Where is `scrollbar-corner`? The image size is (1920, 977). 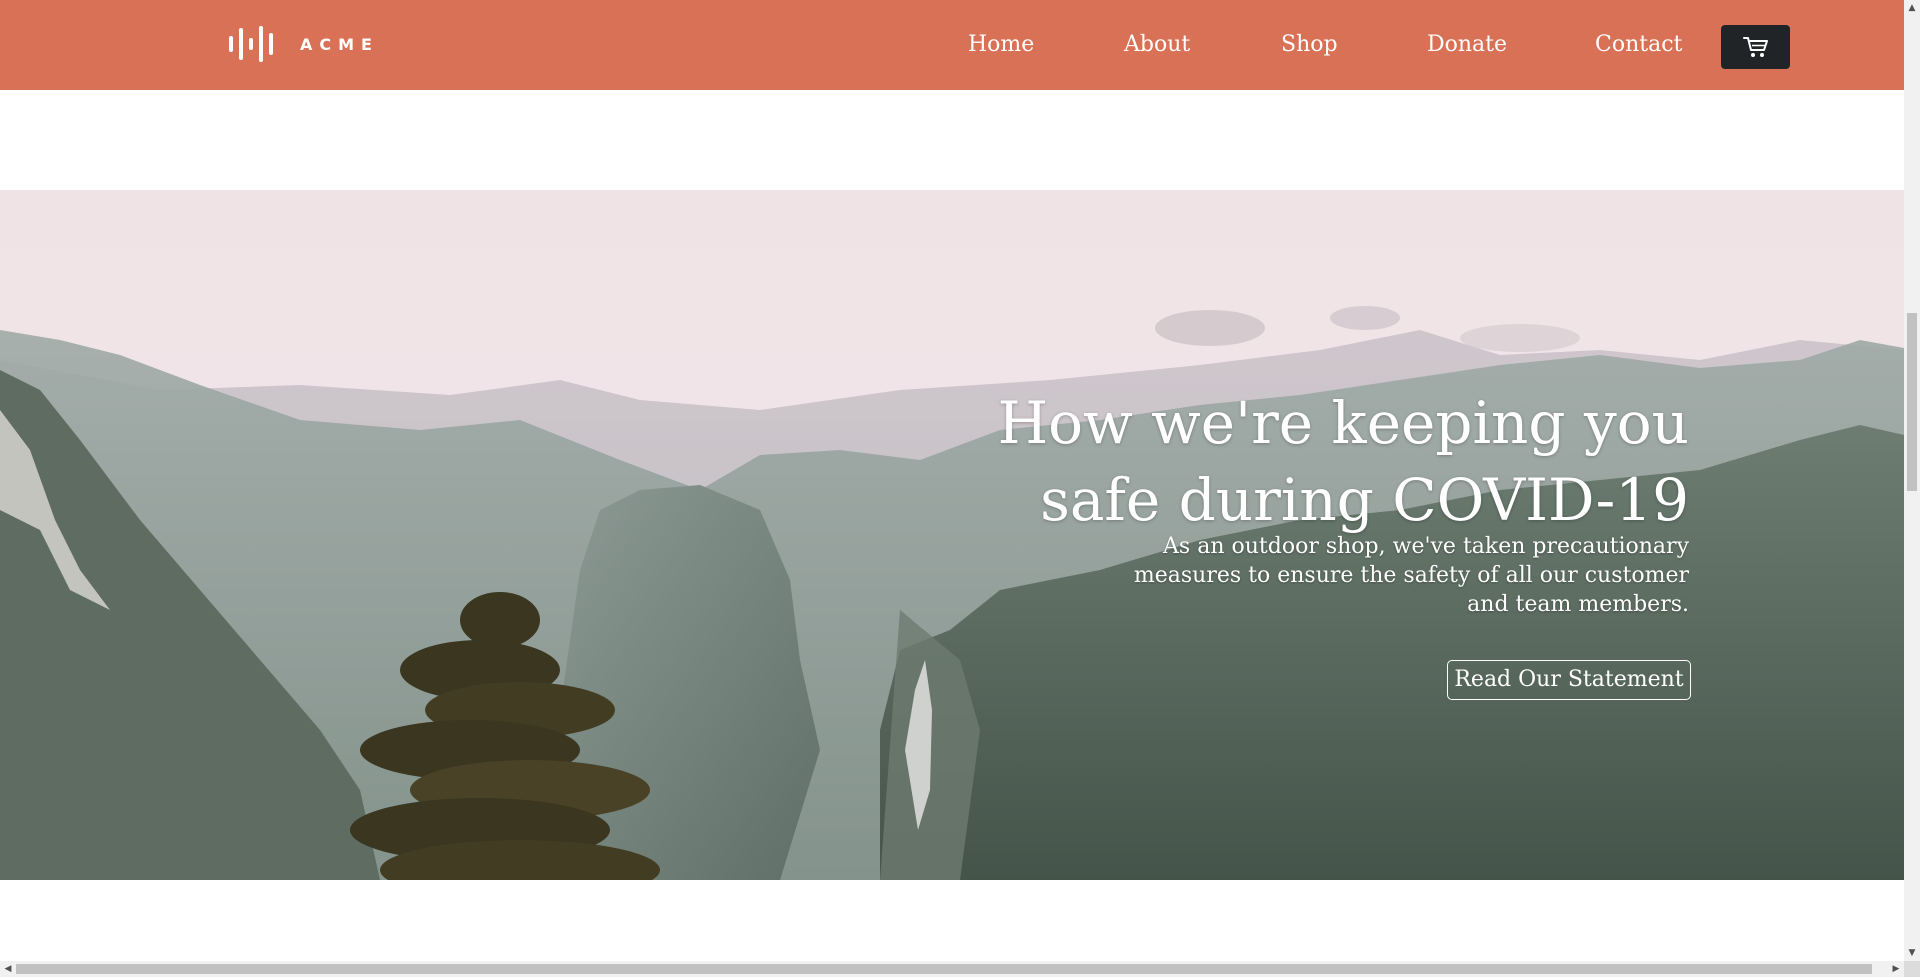
scrollbar-corner is located at coordinates (1912, 969).